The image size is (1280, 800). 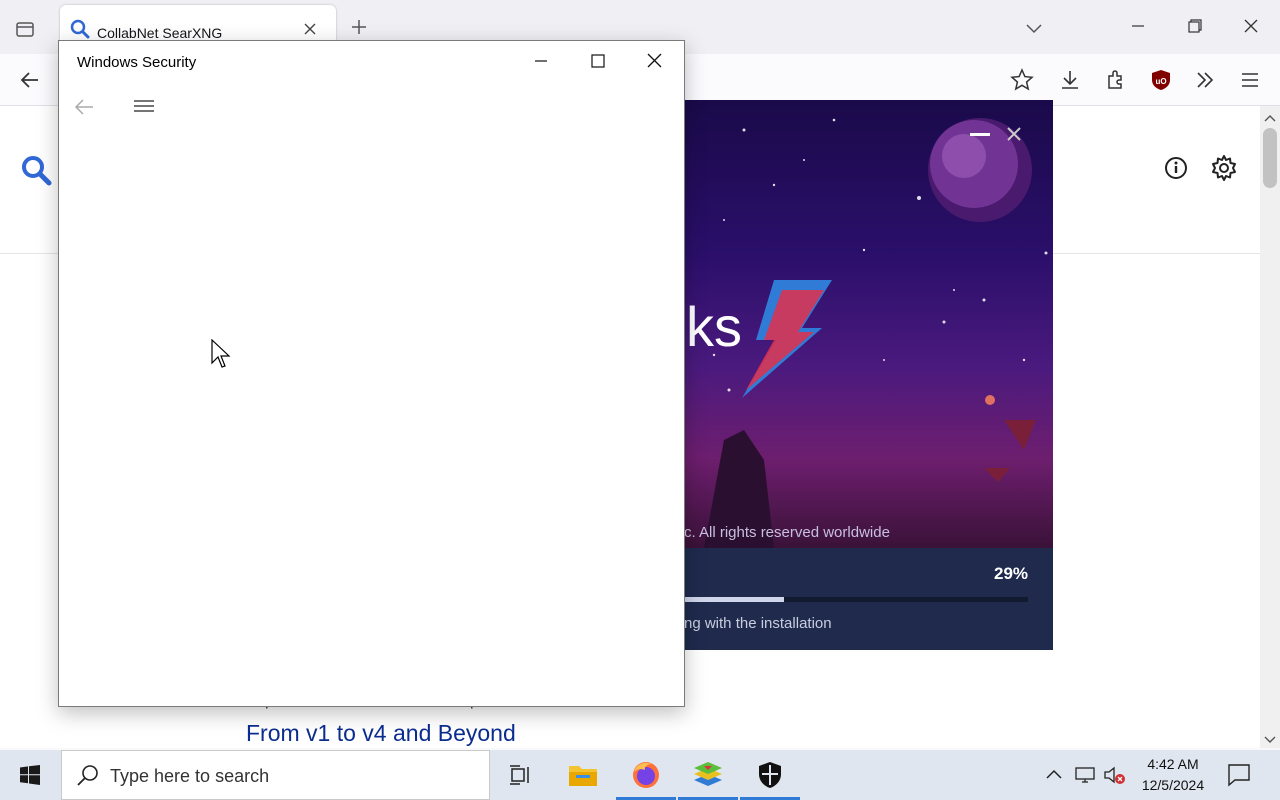 I want to click on taskbar: Type here to search 4:42 AM 12/5/2024, so click(x=640, y=775).